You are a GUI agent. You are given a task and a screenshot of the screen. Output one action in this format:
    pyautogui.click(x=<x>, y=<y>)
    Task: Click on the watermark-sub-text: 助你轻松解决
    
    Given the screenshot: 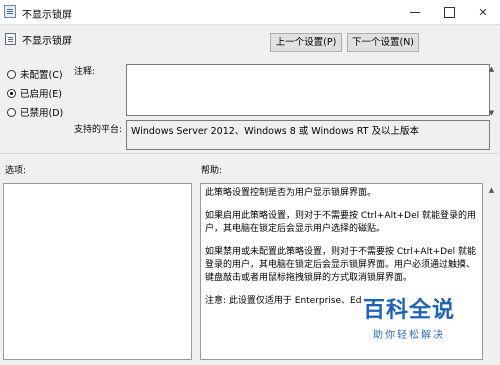 What is the action you would take?
    pyautogui.click(x=409, y=335)
    